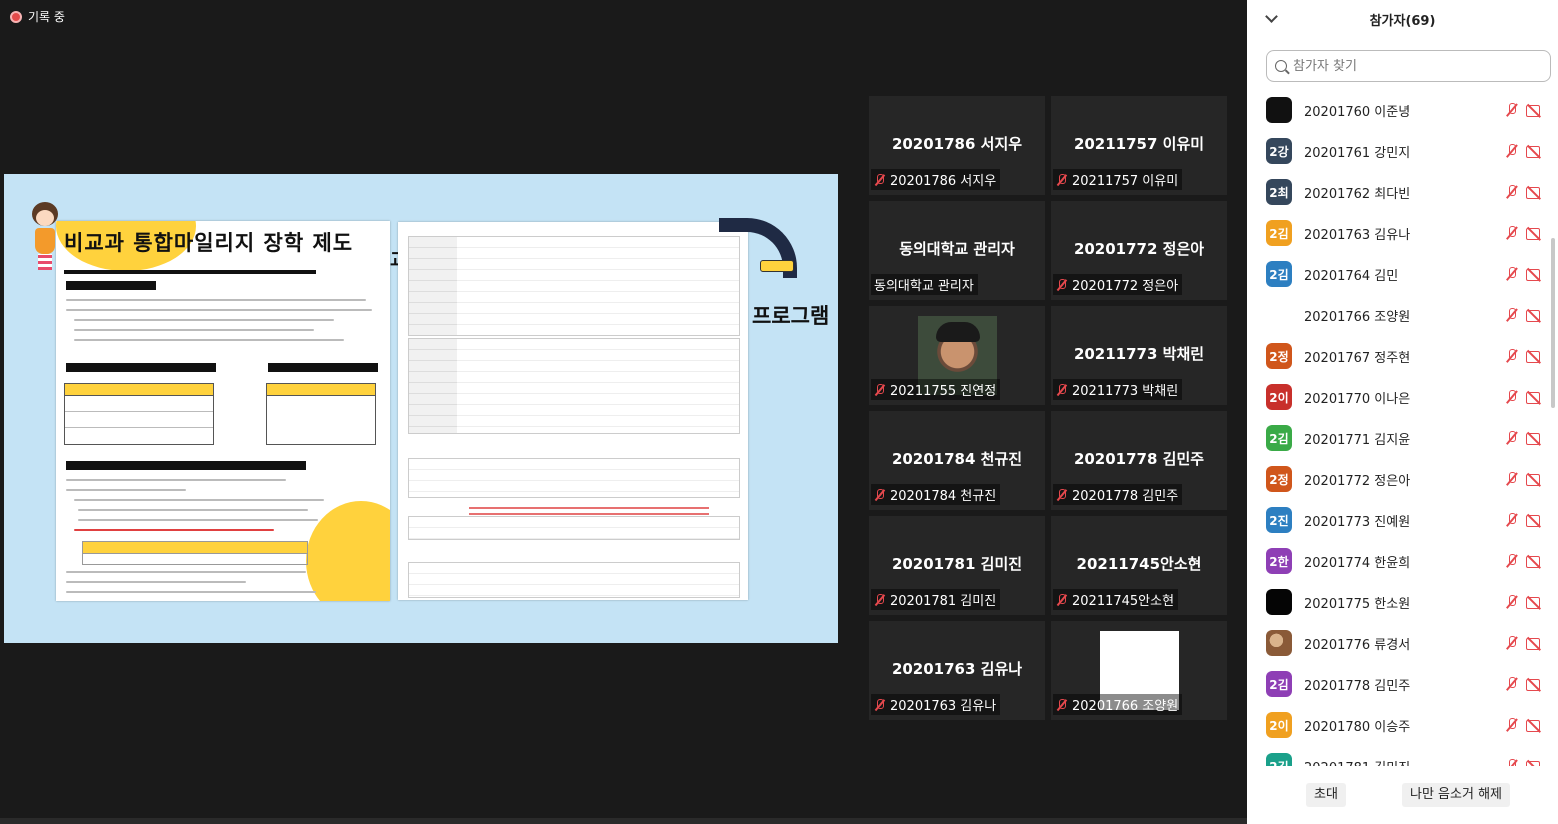  What do you see at coordinates (1397, 725) in the screenshot?
I see `participant-row: 2이 20201780 이승주` at bounding box center [1397, 725].